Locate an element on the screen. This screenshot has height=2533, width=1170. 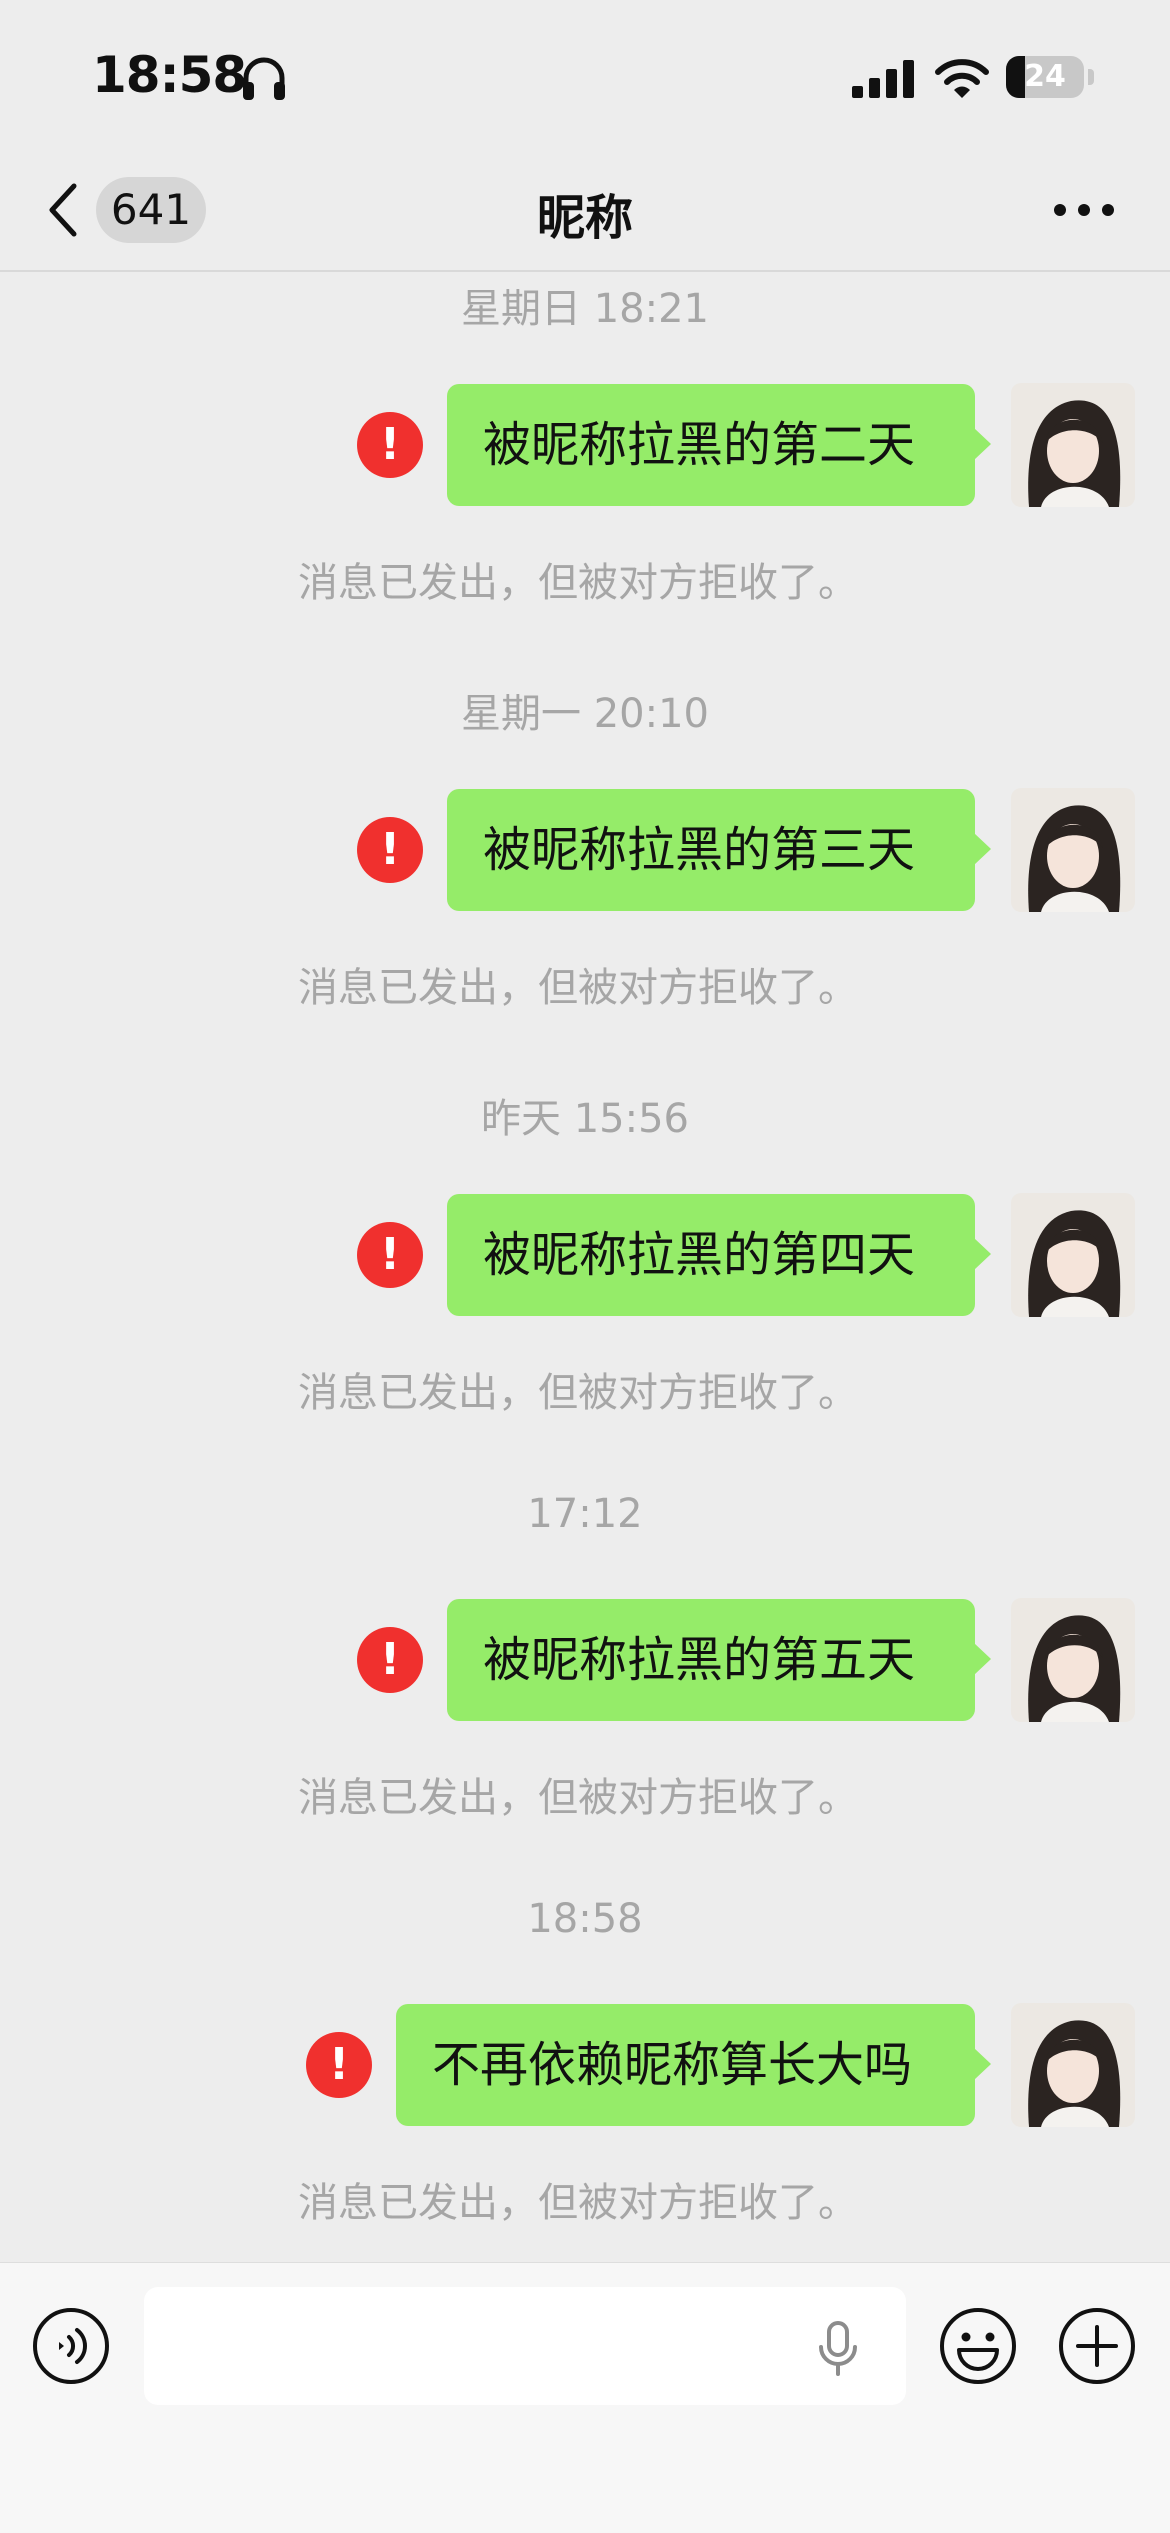
microphone-icon is located at coordinates (838, 2349).